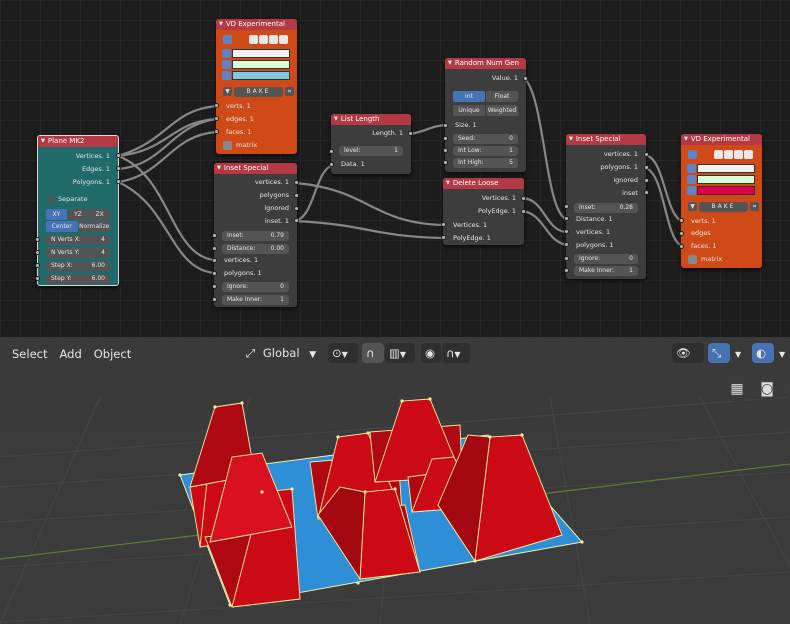 This screenshot has height=624, width=790. Describe the element at coordinates (255, 260) in the screenshot. I see `socket-vertices-in: vertices. 1` at that location.